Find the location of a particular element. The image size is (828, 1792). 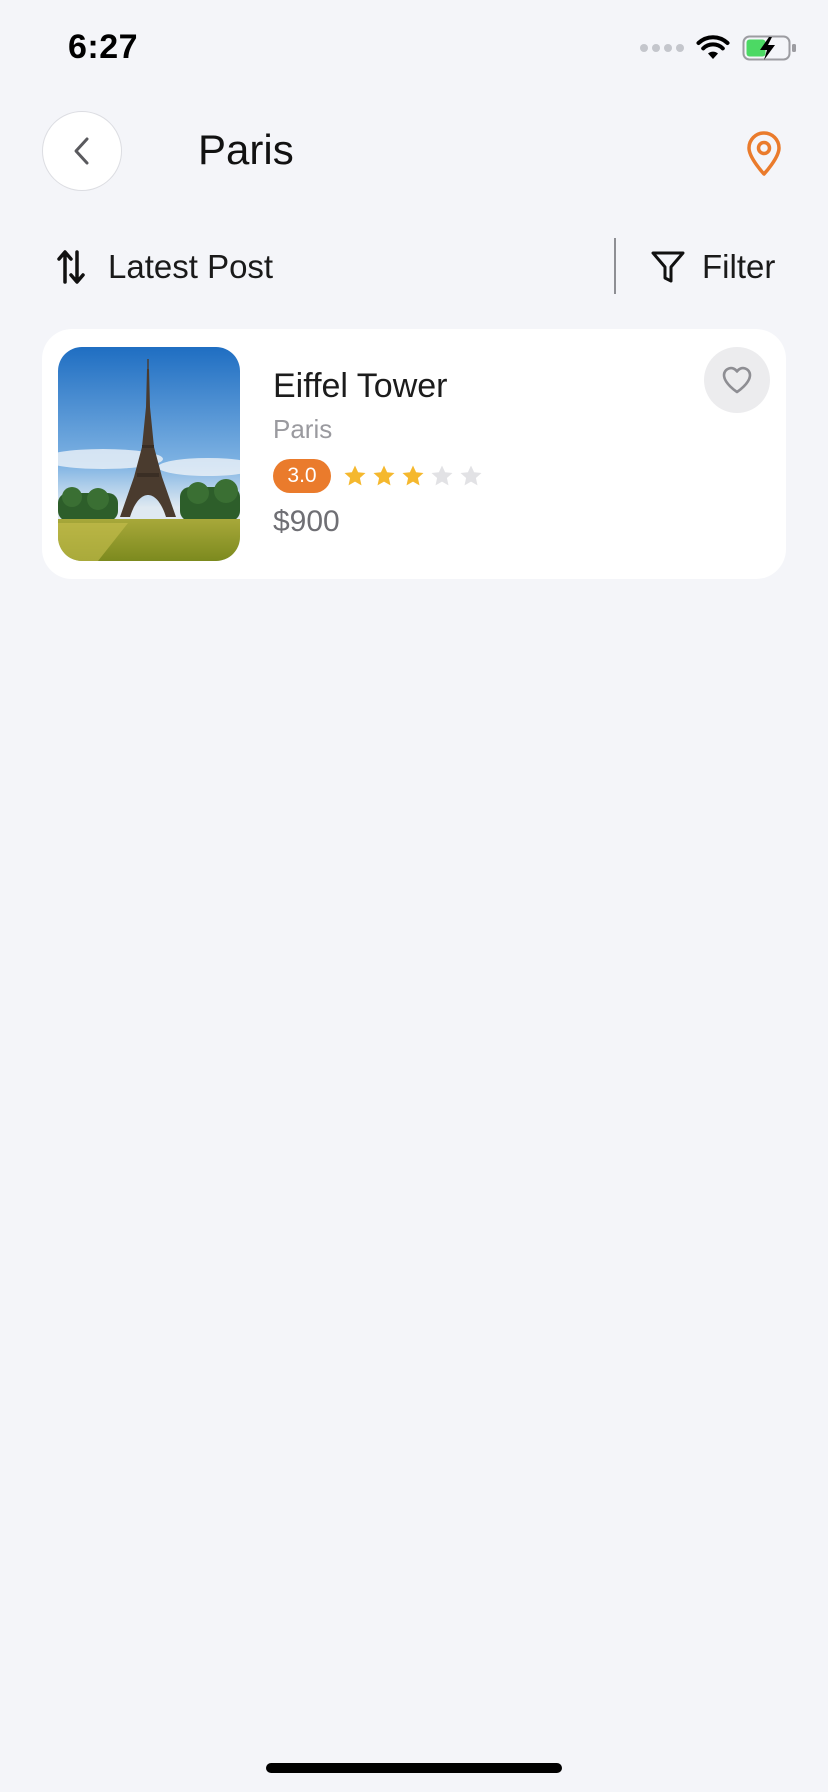

place-image is located at coordinates (149, 454).